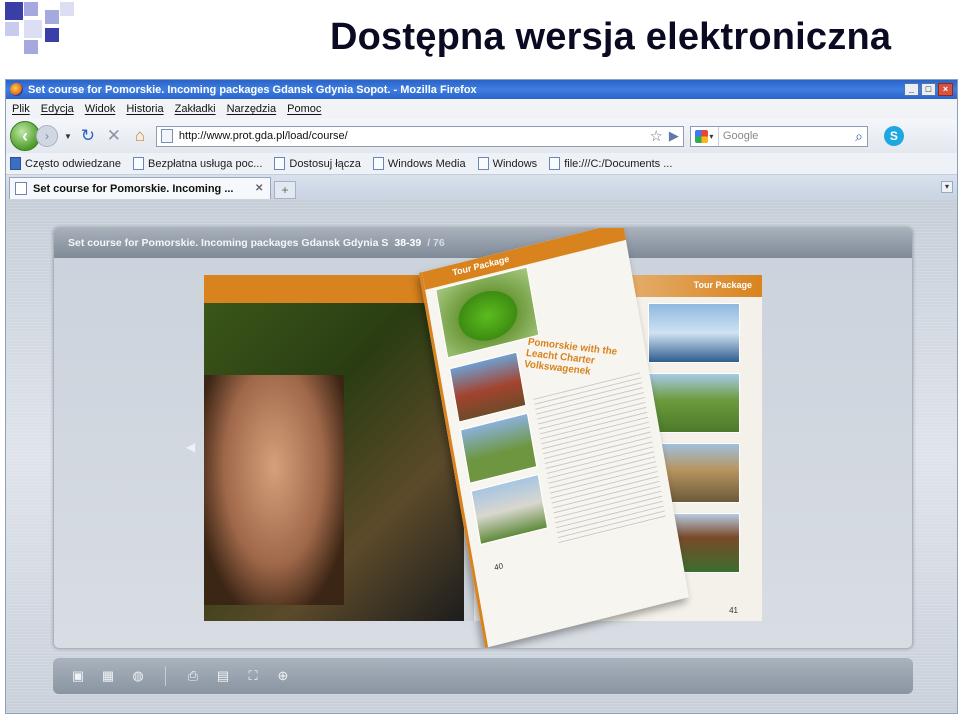 This screenshot has width=960, height=716. What do you see at coordinates (419, 163) in the screenshot?
I see `bookmark-item: Windows Media` at bounding box center [419, 163].